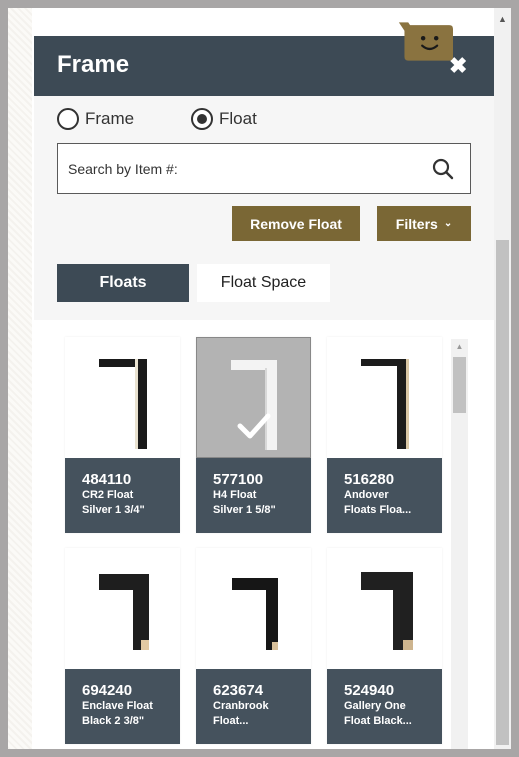  I want to click on item-card: 694240 Enclave Float Black 2 3/8", so click(122, 646).